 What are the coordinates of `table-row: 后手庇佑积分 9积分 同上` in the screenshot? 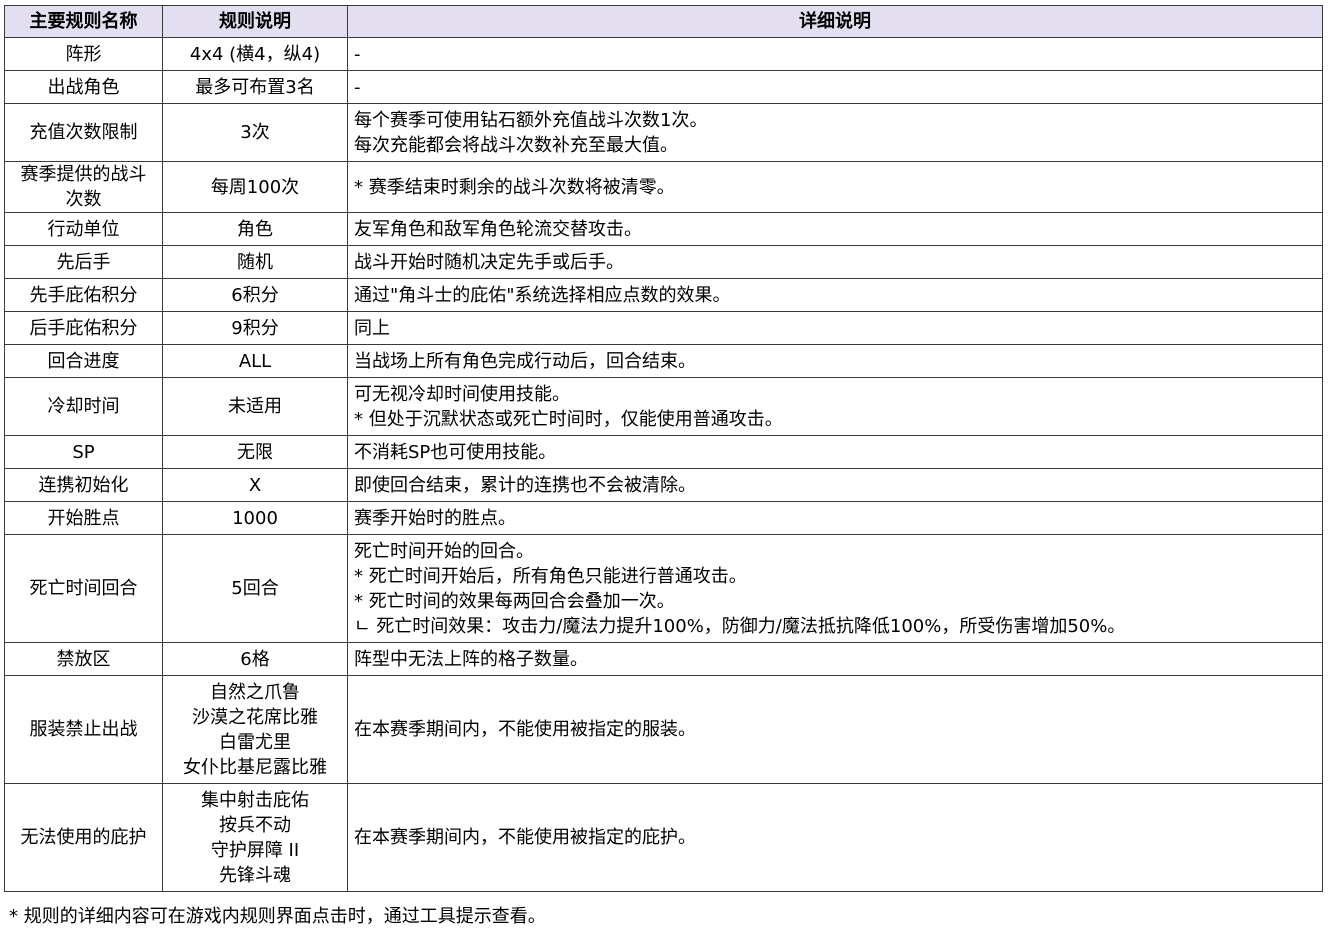 It's located at (663, 328).